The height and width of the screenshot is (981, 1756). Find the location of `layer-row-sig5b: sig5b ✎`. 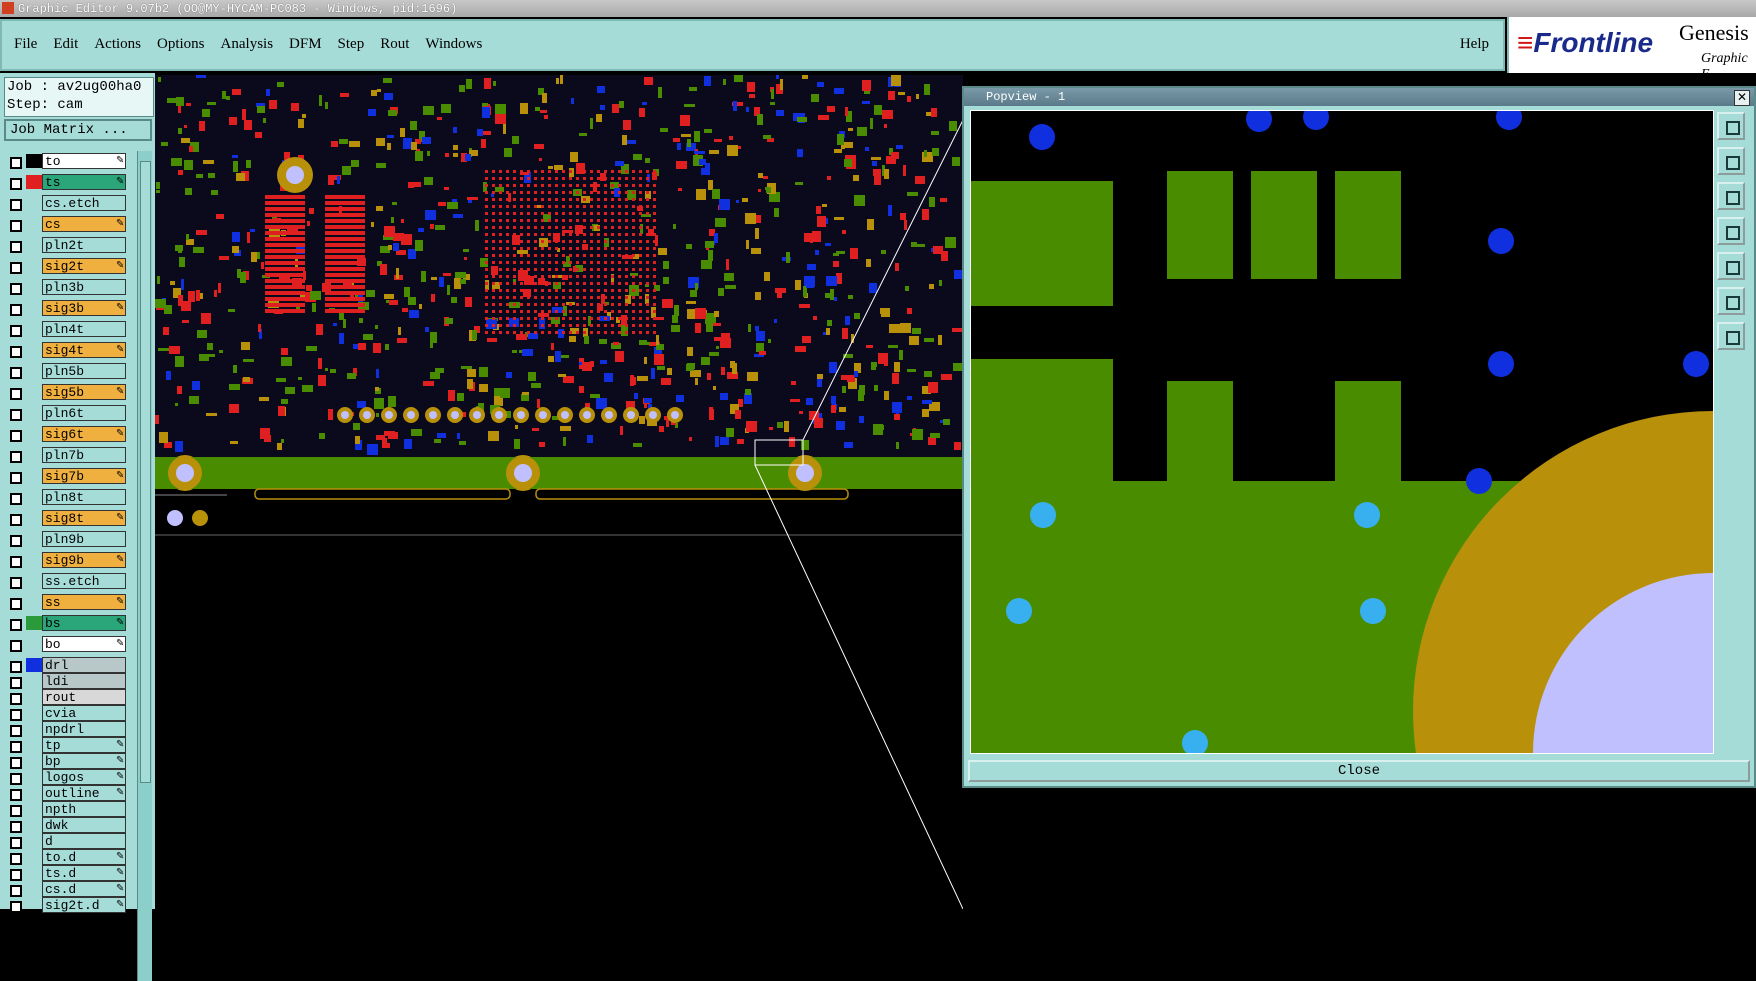

layer-row-sig5b: sig5b ✎ is located at coordinates (69, 394).